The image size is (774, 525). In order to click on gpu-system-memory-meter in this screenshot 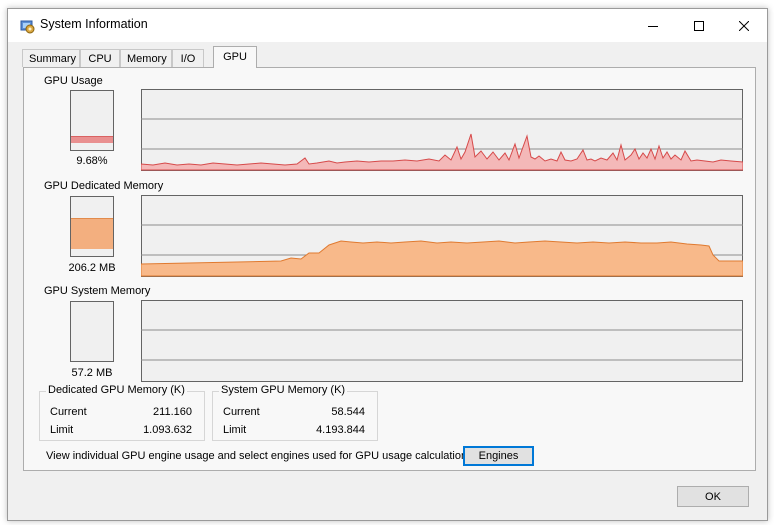, I will do `click(92, 331)`.